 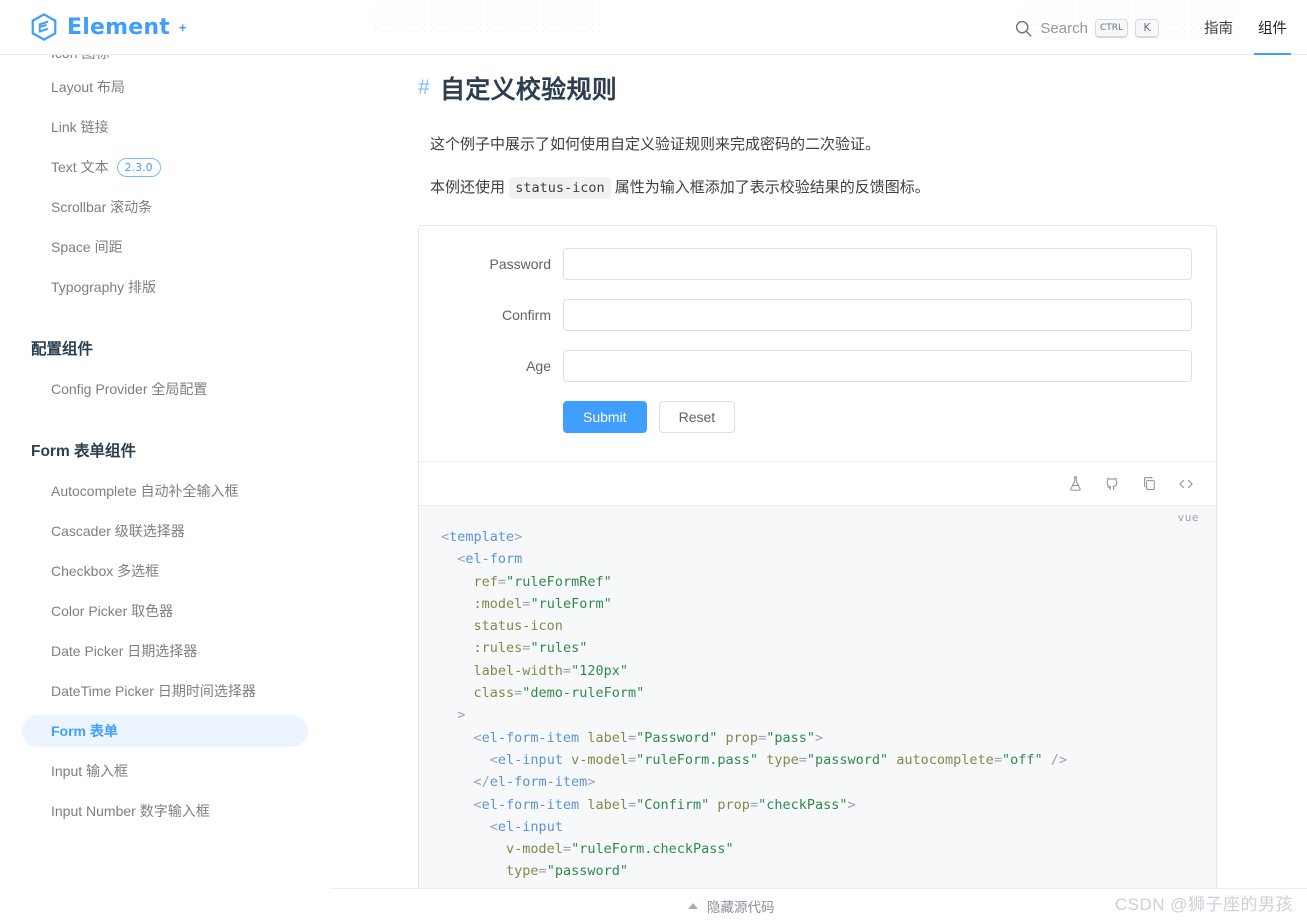 I want to click on doc-paragraph-2-after: 属性为输入框添加了表示校验结果的反馈图标。, so click(x=772, y=187).